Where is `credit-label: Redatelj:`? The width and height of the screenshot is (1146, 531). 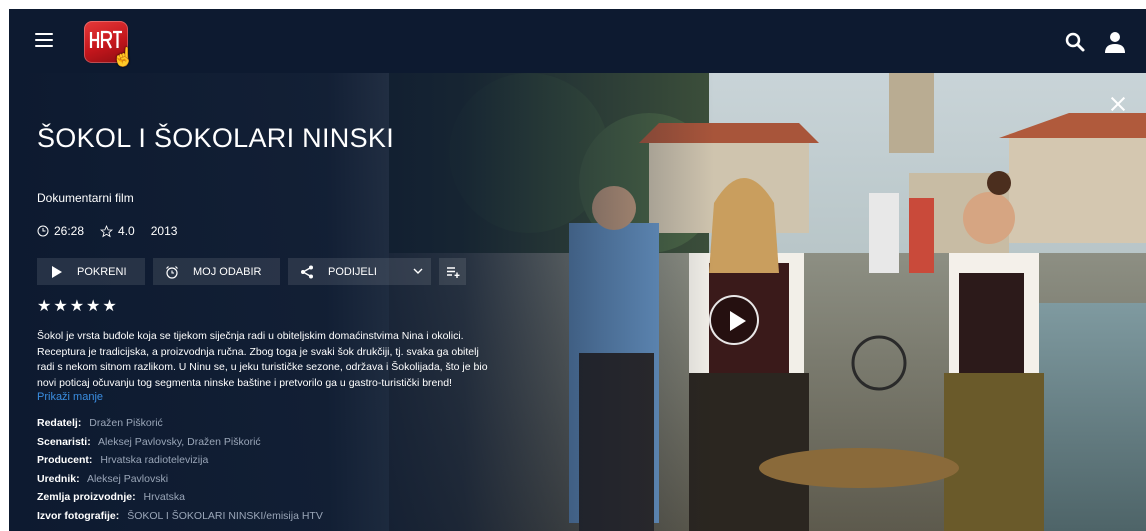
credit-label: Redatelj: is located at coordinates (59, 423).